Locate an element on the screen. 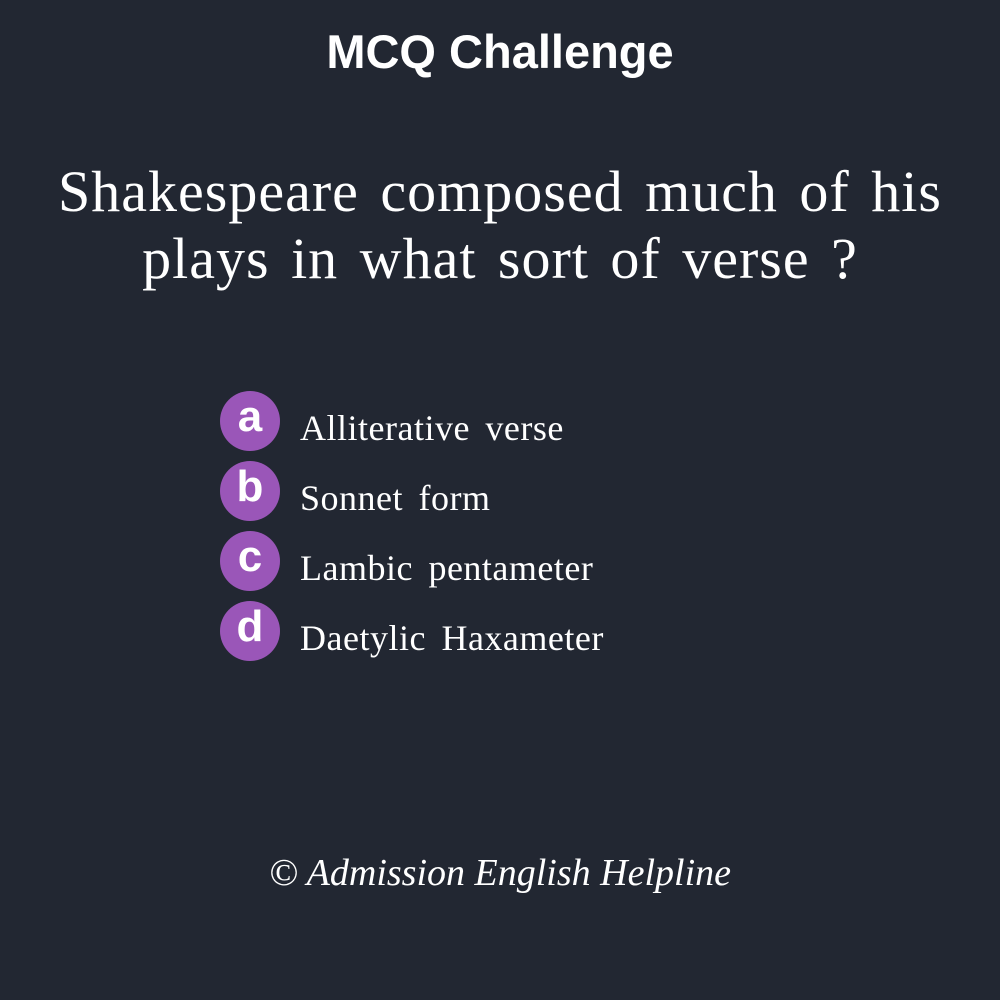 Image resolution: width=1000 pixels, height=1000 pixels. option-label: Sonnet form is located at coordinates (395, 498).